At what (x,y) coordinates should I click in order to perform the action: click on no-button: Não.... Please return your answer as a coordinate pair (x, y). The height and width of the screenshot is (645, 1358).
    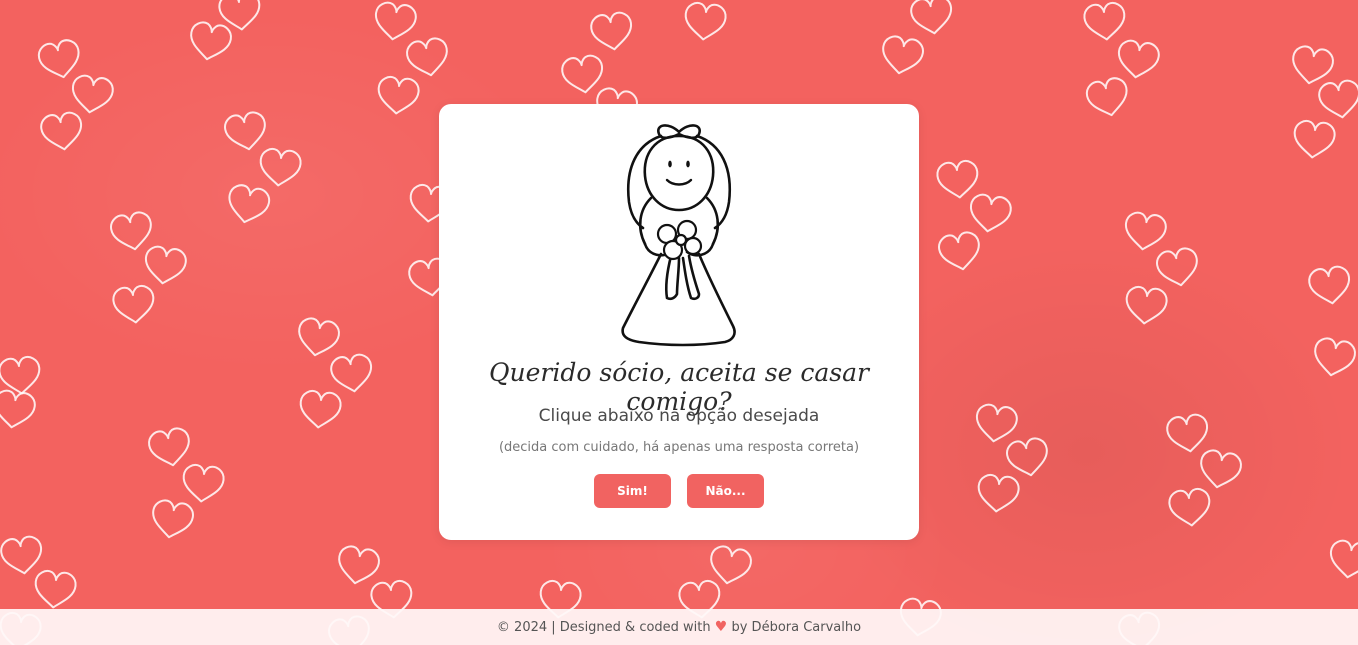
    Looking at the image, I should click on (725, 491).